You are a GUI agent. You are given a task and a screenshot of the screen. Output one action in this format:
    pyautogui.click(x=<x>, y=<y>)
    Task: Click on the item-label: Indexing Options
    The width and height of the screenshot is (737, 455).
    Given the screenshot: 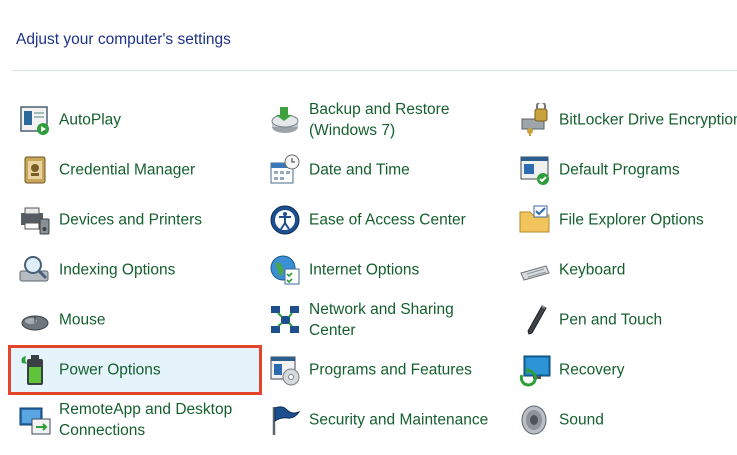 What is the action you would take?
    pyautogui.click(x=117, y=270)
    